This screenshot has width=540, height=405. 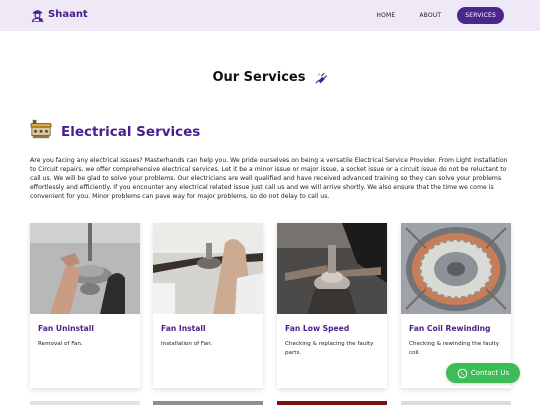 I want to click on card-description: Checking & rewinding the faulty coil., so click(x=454, y=348).